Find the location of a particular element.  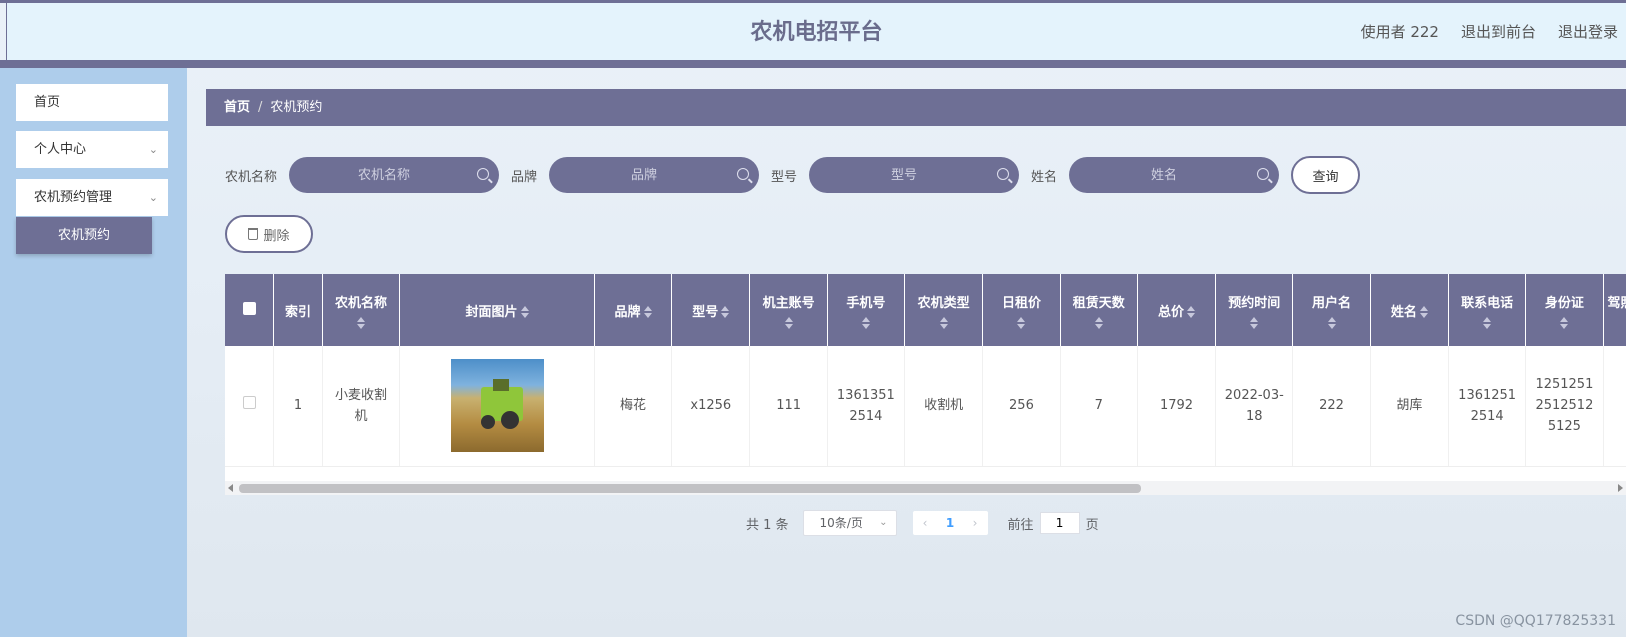

breadcrumb-home: 首页 is located at coordinates (237, 107).